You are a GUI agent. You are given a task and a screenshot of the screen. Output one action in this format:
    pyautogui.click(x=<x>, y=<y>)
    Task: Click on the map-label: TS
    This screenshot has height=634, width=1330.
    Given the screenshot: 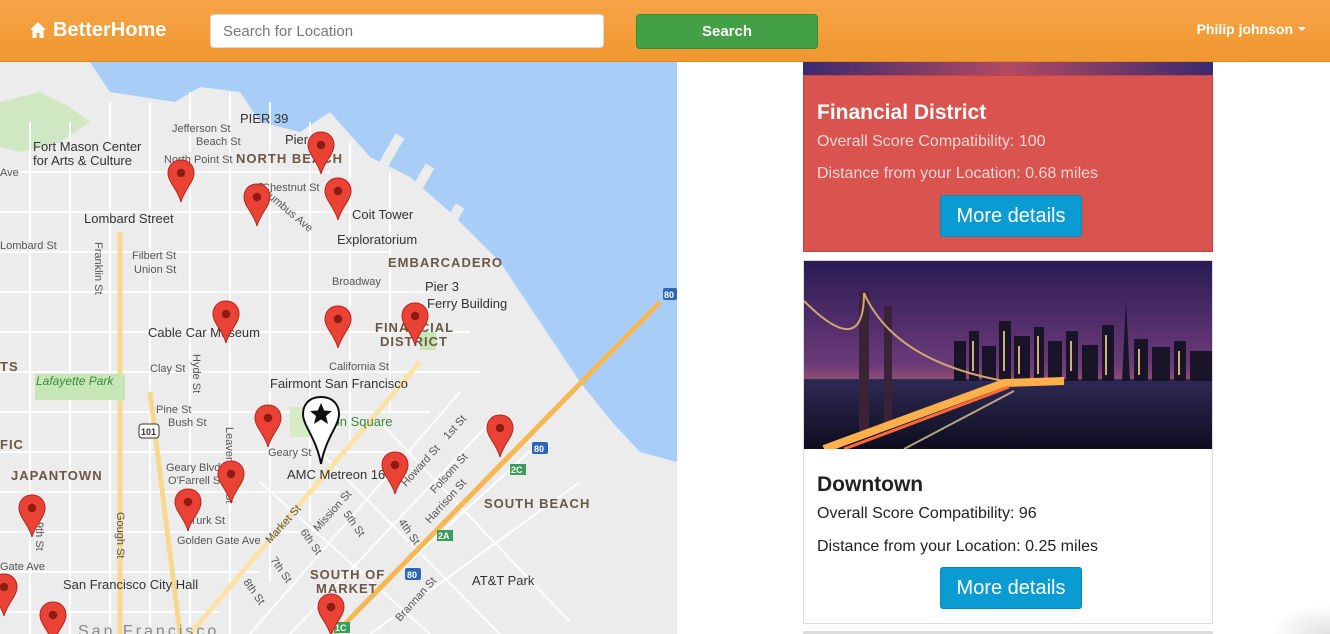 What is the action you would take?
    pyautogui.click(x=9, y=366)
    